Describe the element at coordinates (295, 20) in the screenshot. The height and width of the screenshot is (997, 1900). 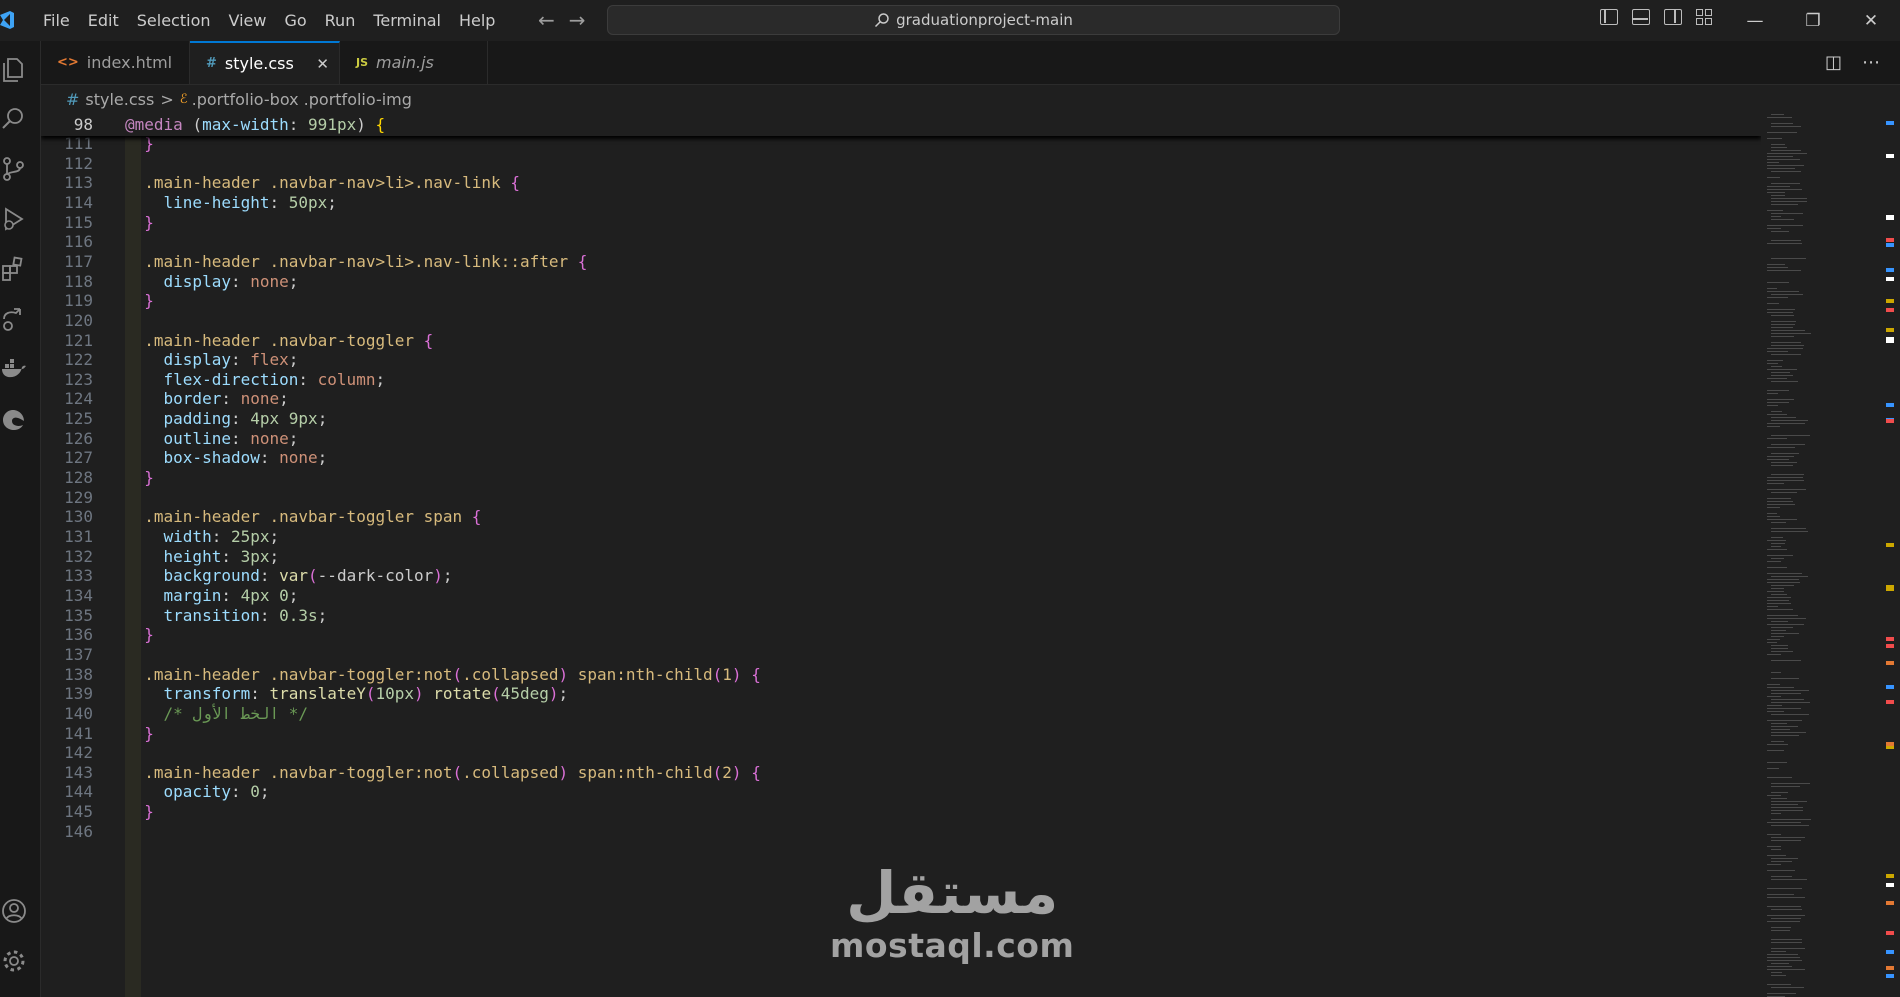
I see `menu-go: Go` at that location.